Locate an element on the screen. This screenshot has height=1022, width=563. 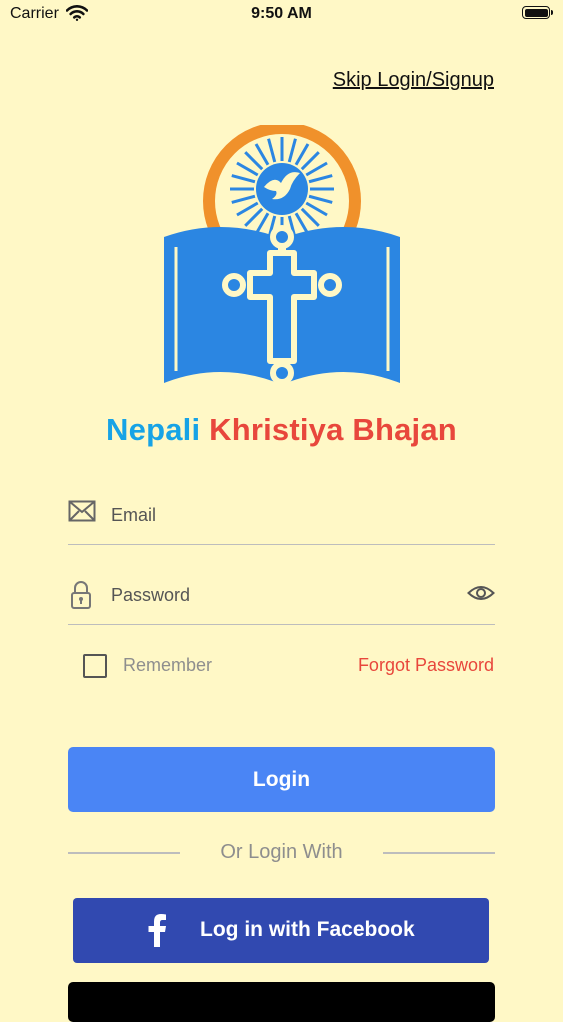
status-bar: Carrier 9:50 AM is located at coordinates (281, 15).